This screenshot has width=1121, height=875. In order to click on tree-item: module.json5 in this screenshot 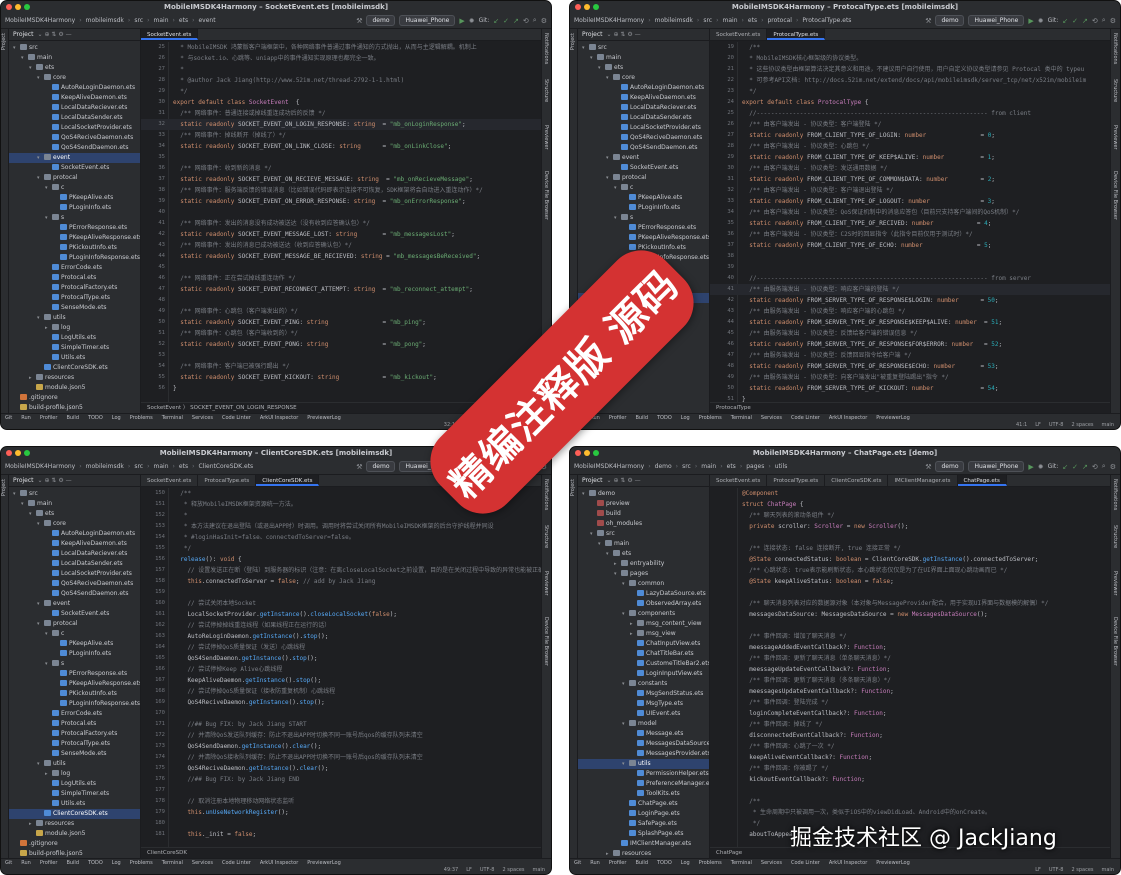, I will do `click(74, 388)`.